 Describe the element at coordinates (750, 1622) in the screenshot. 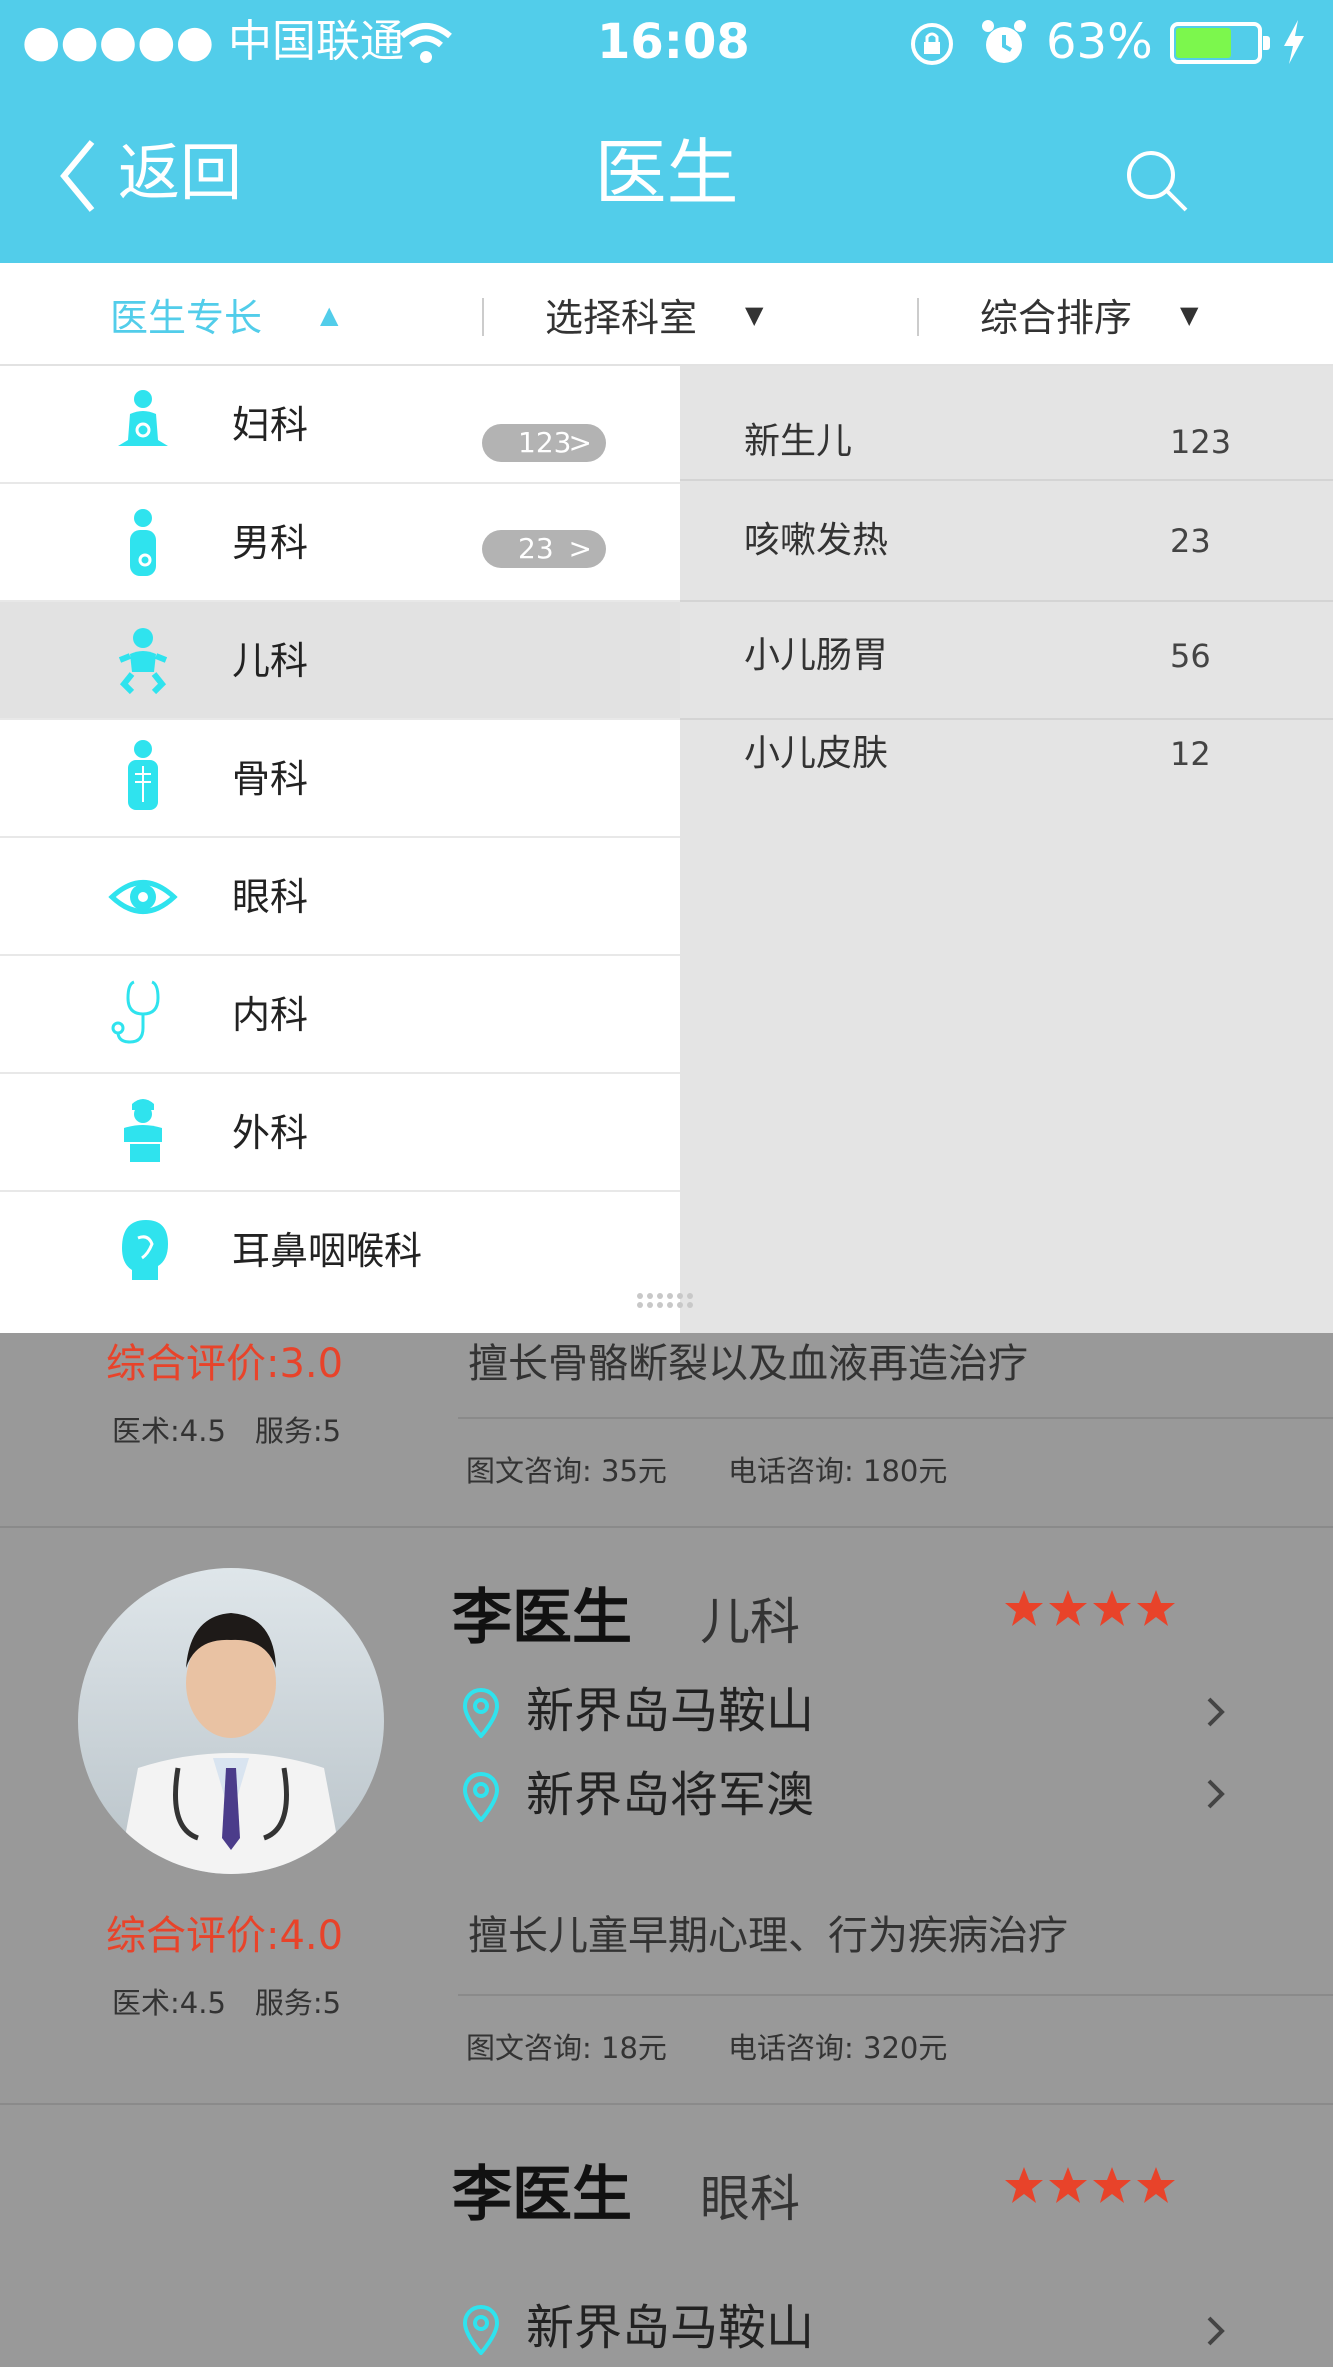

I see `doctor-department: 儿科` at that location.